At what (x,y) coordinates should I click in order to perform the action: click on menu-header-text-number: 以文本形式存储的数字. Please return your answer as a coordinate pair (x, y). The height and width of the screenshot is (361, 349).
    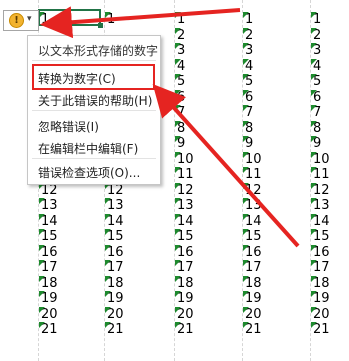
    Looking at the image, I should click on (98, 51).